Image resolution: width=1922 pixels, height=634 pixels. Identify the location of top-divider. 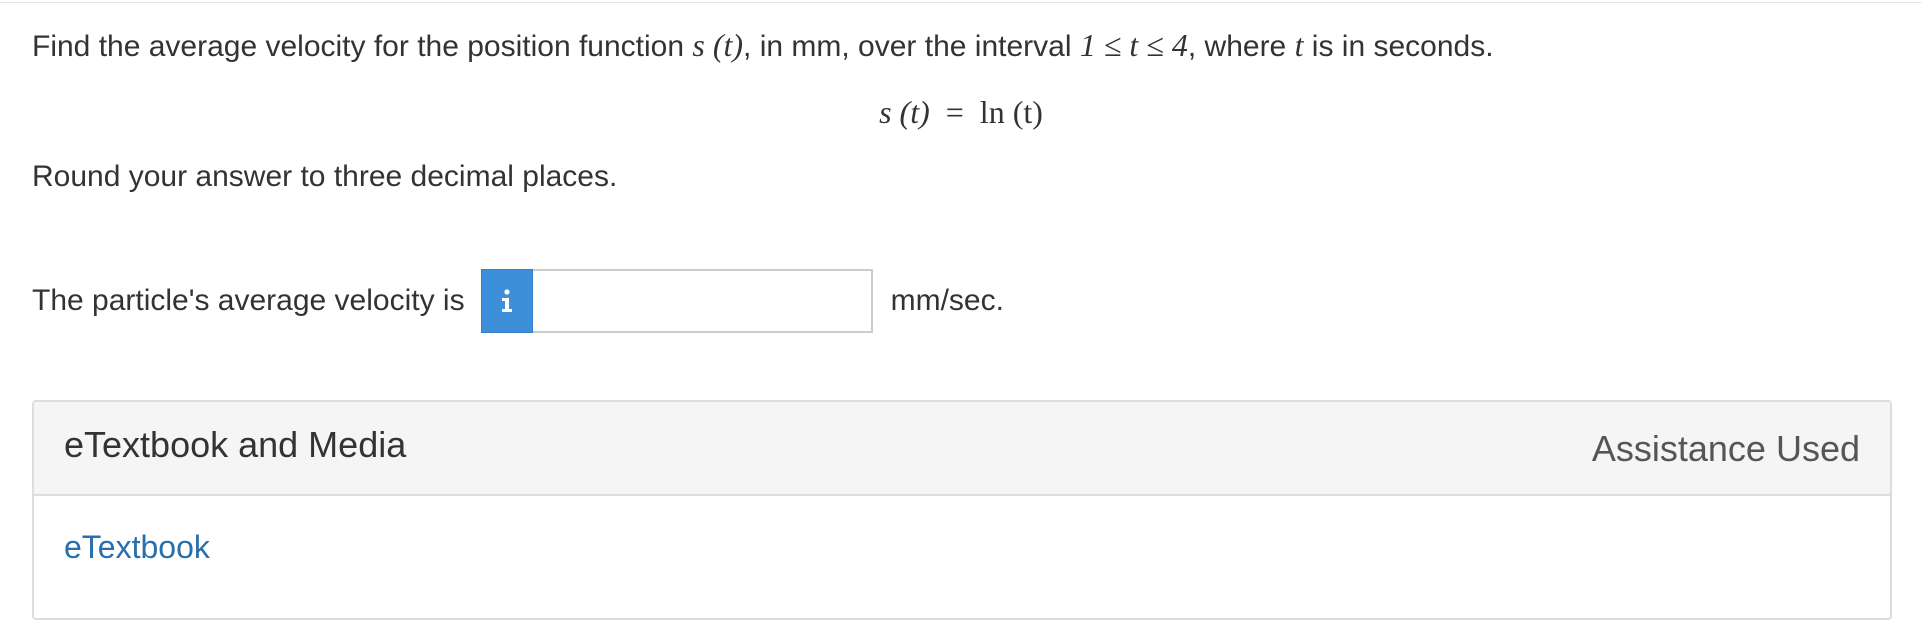
(961, 2).